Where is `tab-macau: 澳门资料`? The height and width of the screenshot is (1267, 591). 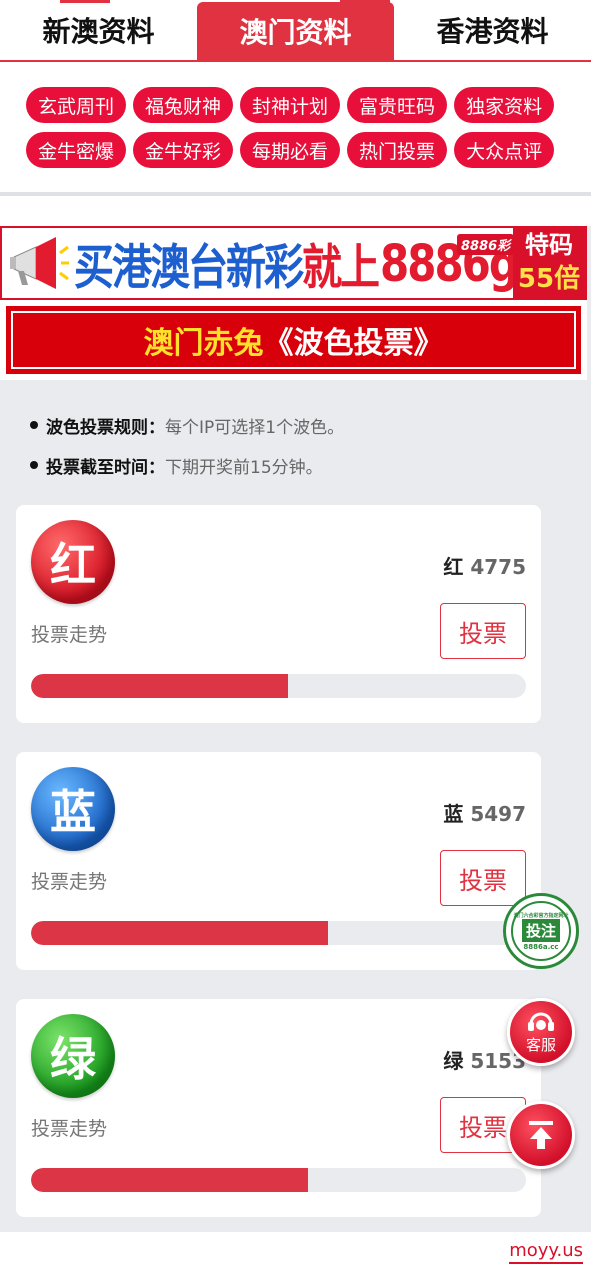 tab-macau: 澳门资料 is located at coordinates (295, 31).